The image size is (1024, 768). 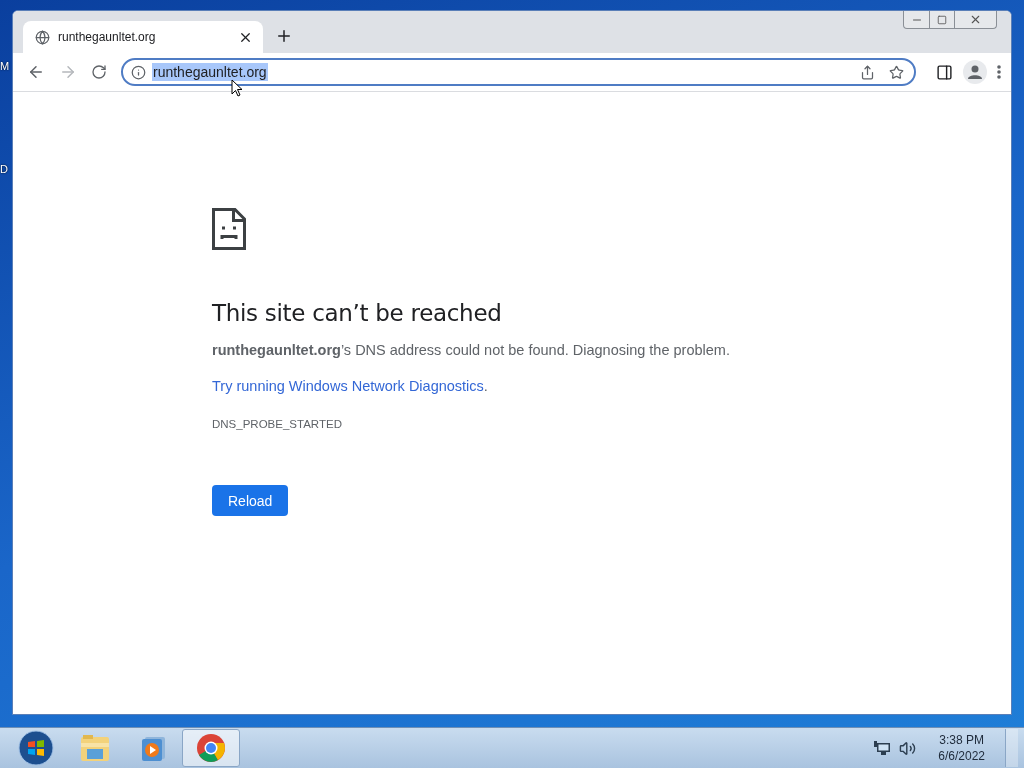 I want to click on mouse-cursor-icon, so click(x=237, y=88).